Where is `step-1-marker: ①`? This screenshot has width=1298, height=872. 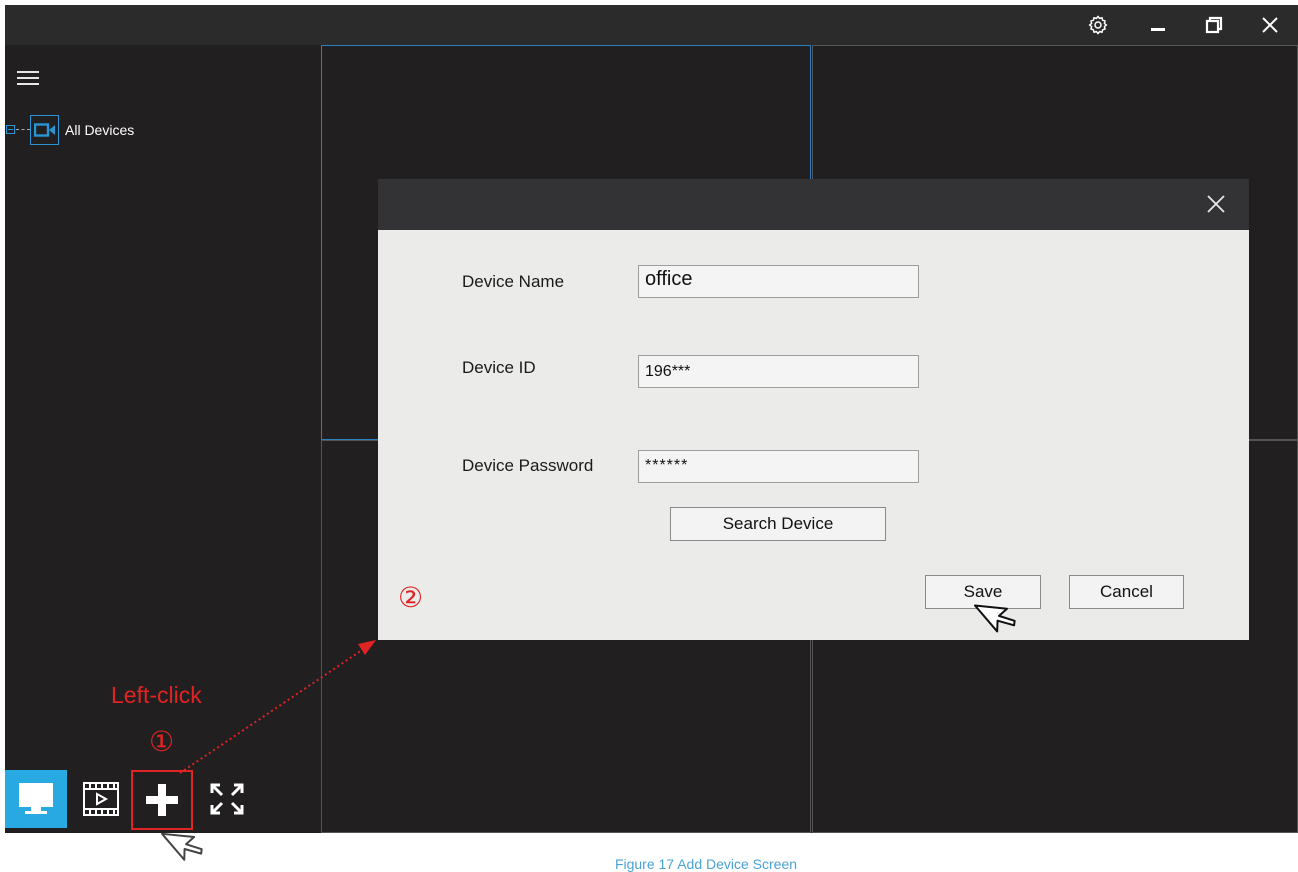
step-1-marker: ① is located at coordinates (162, 741).